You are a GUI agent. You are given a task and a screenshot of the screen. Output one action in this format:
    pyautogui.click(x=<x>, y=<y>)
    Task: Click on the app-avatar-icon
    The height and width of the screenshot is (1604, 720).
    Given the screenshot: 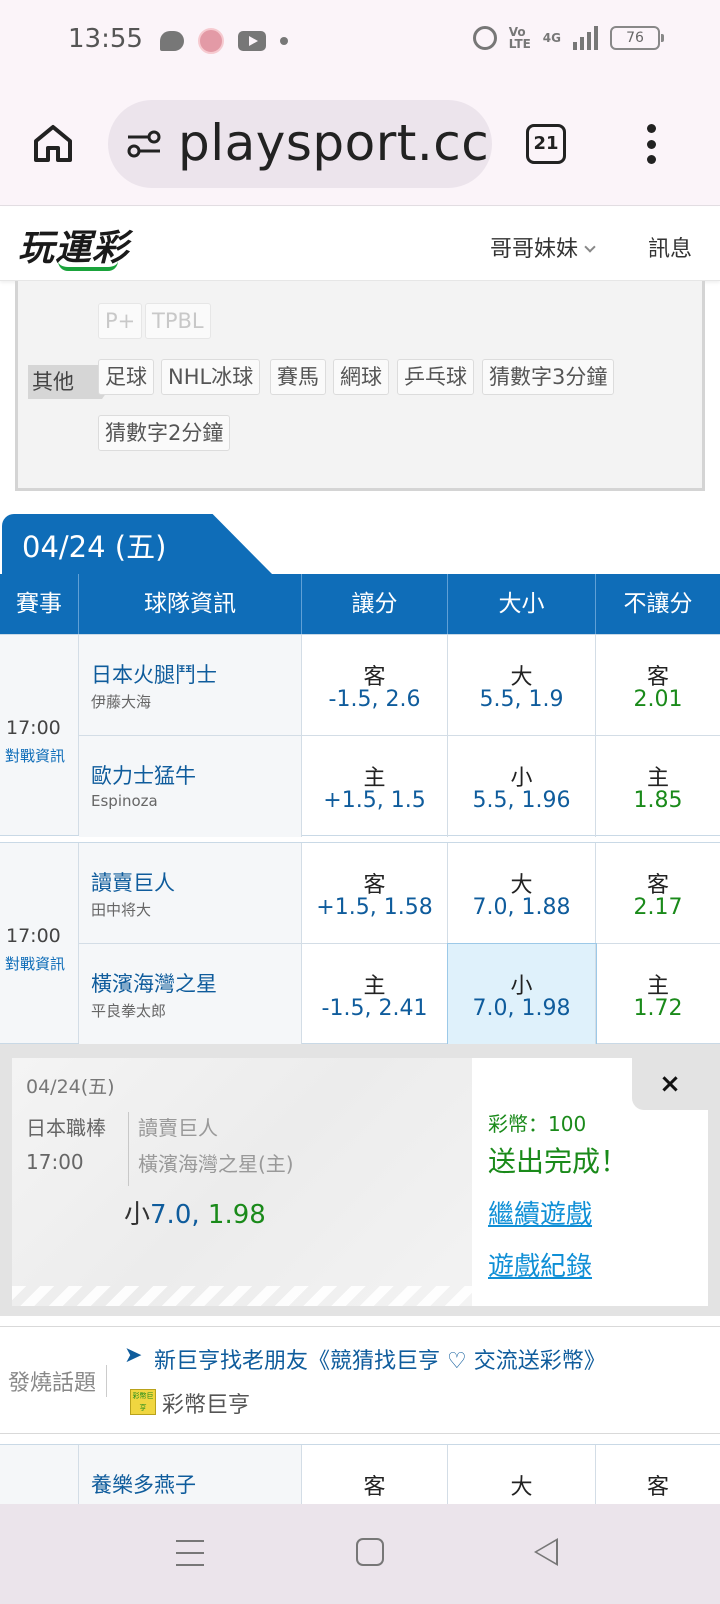 What is the action you would take?
    pyautogui.click(x=211, y=41)
    